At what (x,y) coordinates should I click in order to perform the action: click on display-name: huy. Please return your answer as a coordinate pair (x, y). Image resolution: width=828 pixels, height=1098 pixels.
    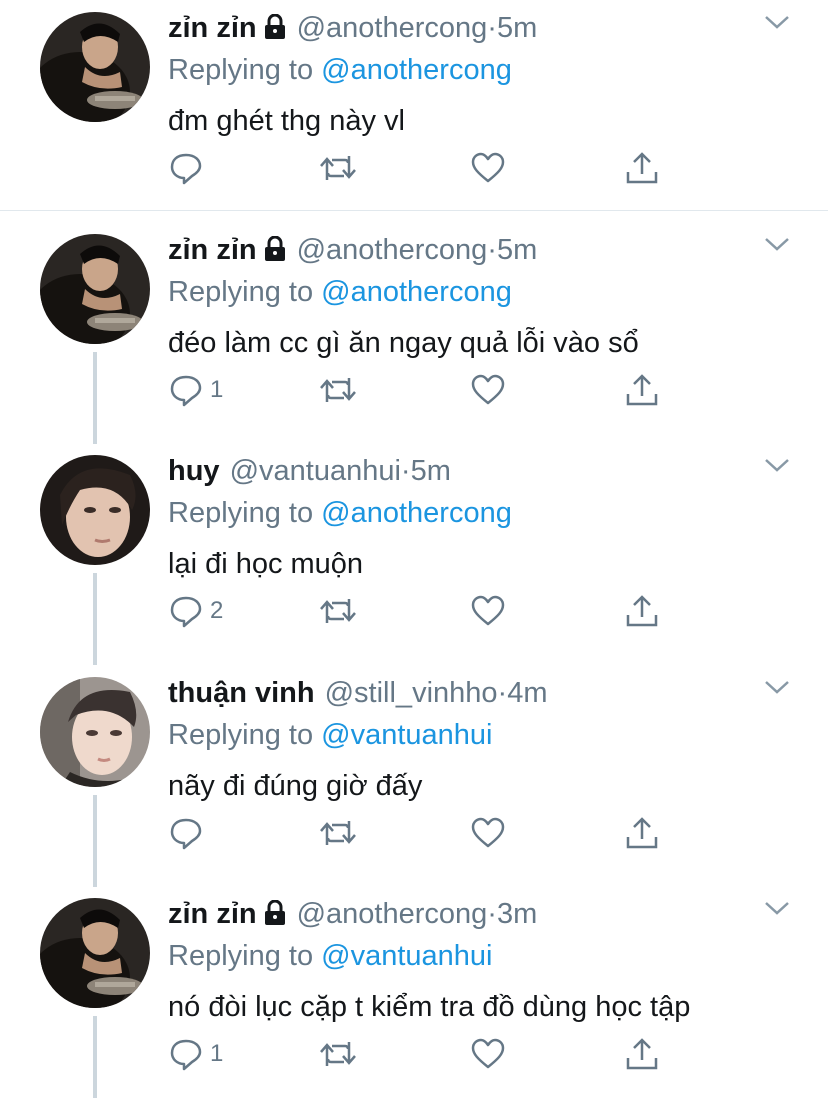
    Looking at the image, I should click on (194, 471).